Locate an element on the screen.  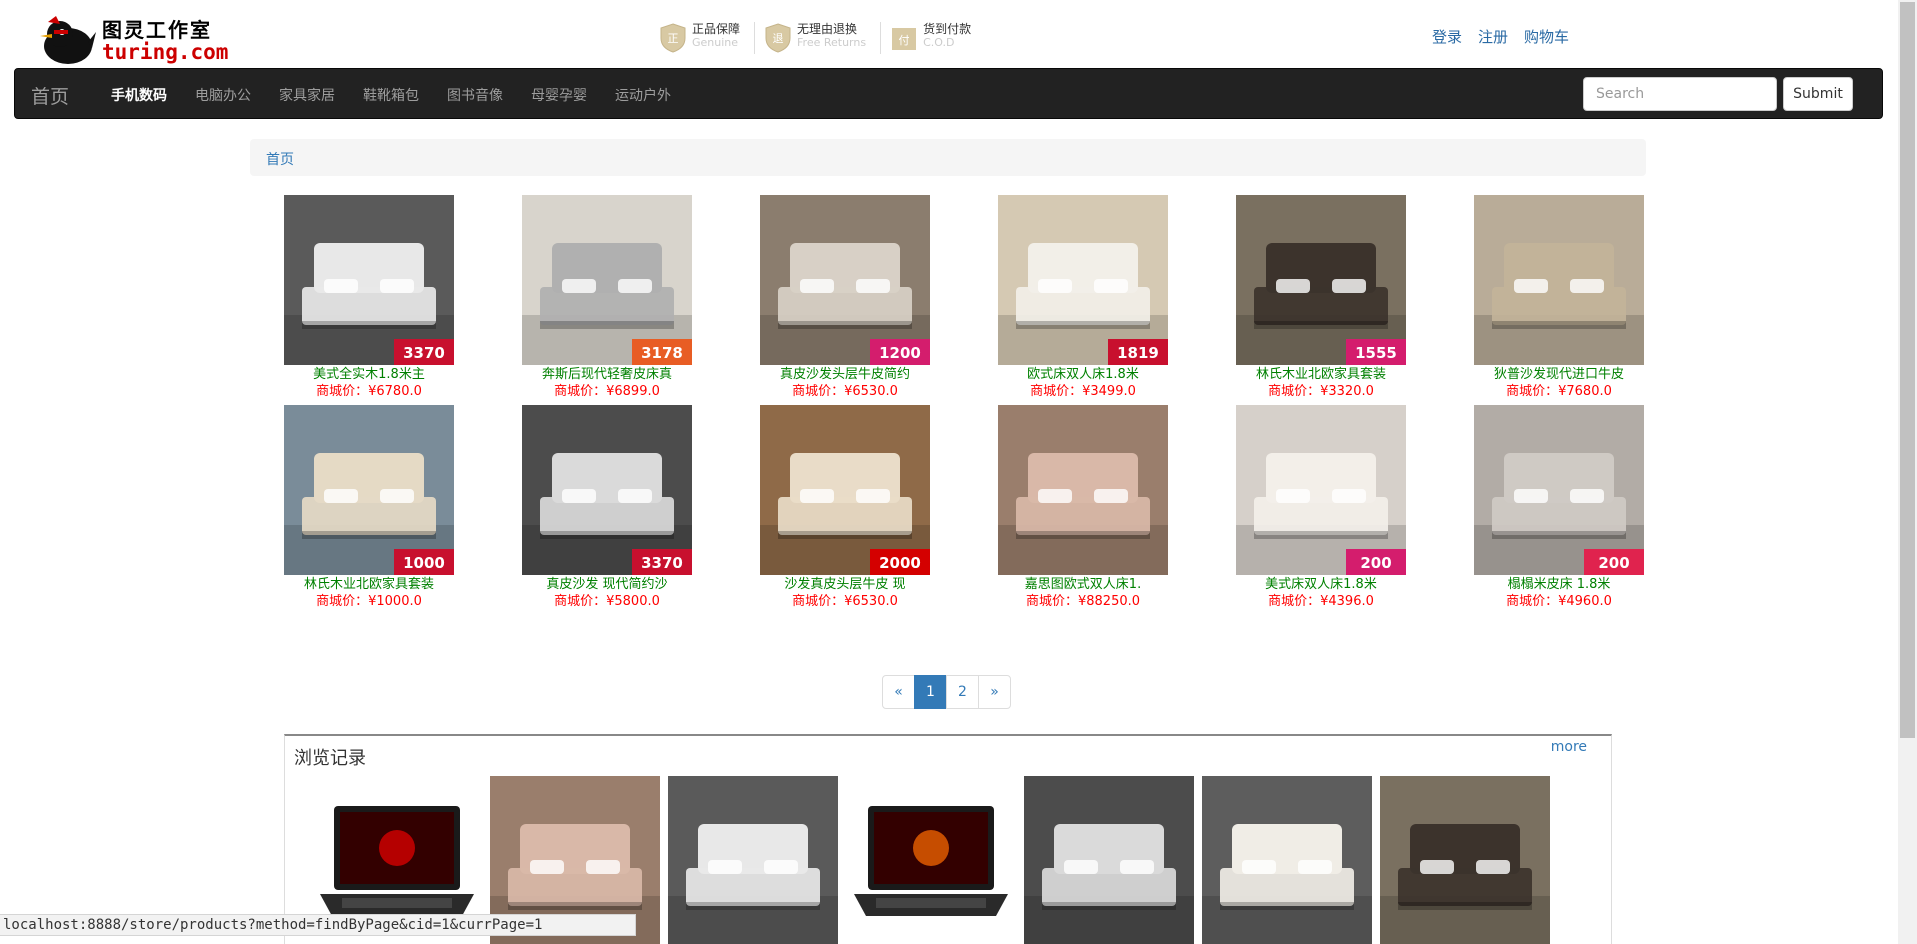
product-name: 榻榻米皮床 1.8米 is located at coordinates (1559, 585).